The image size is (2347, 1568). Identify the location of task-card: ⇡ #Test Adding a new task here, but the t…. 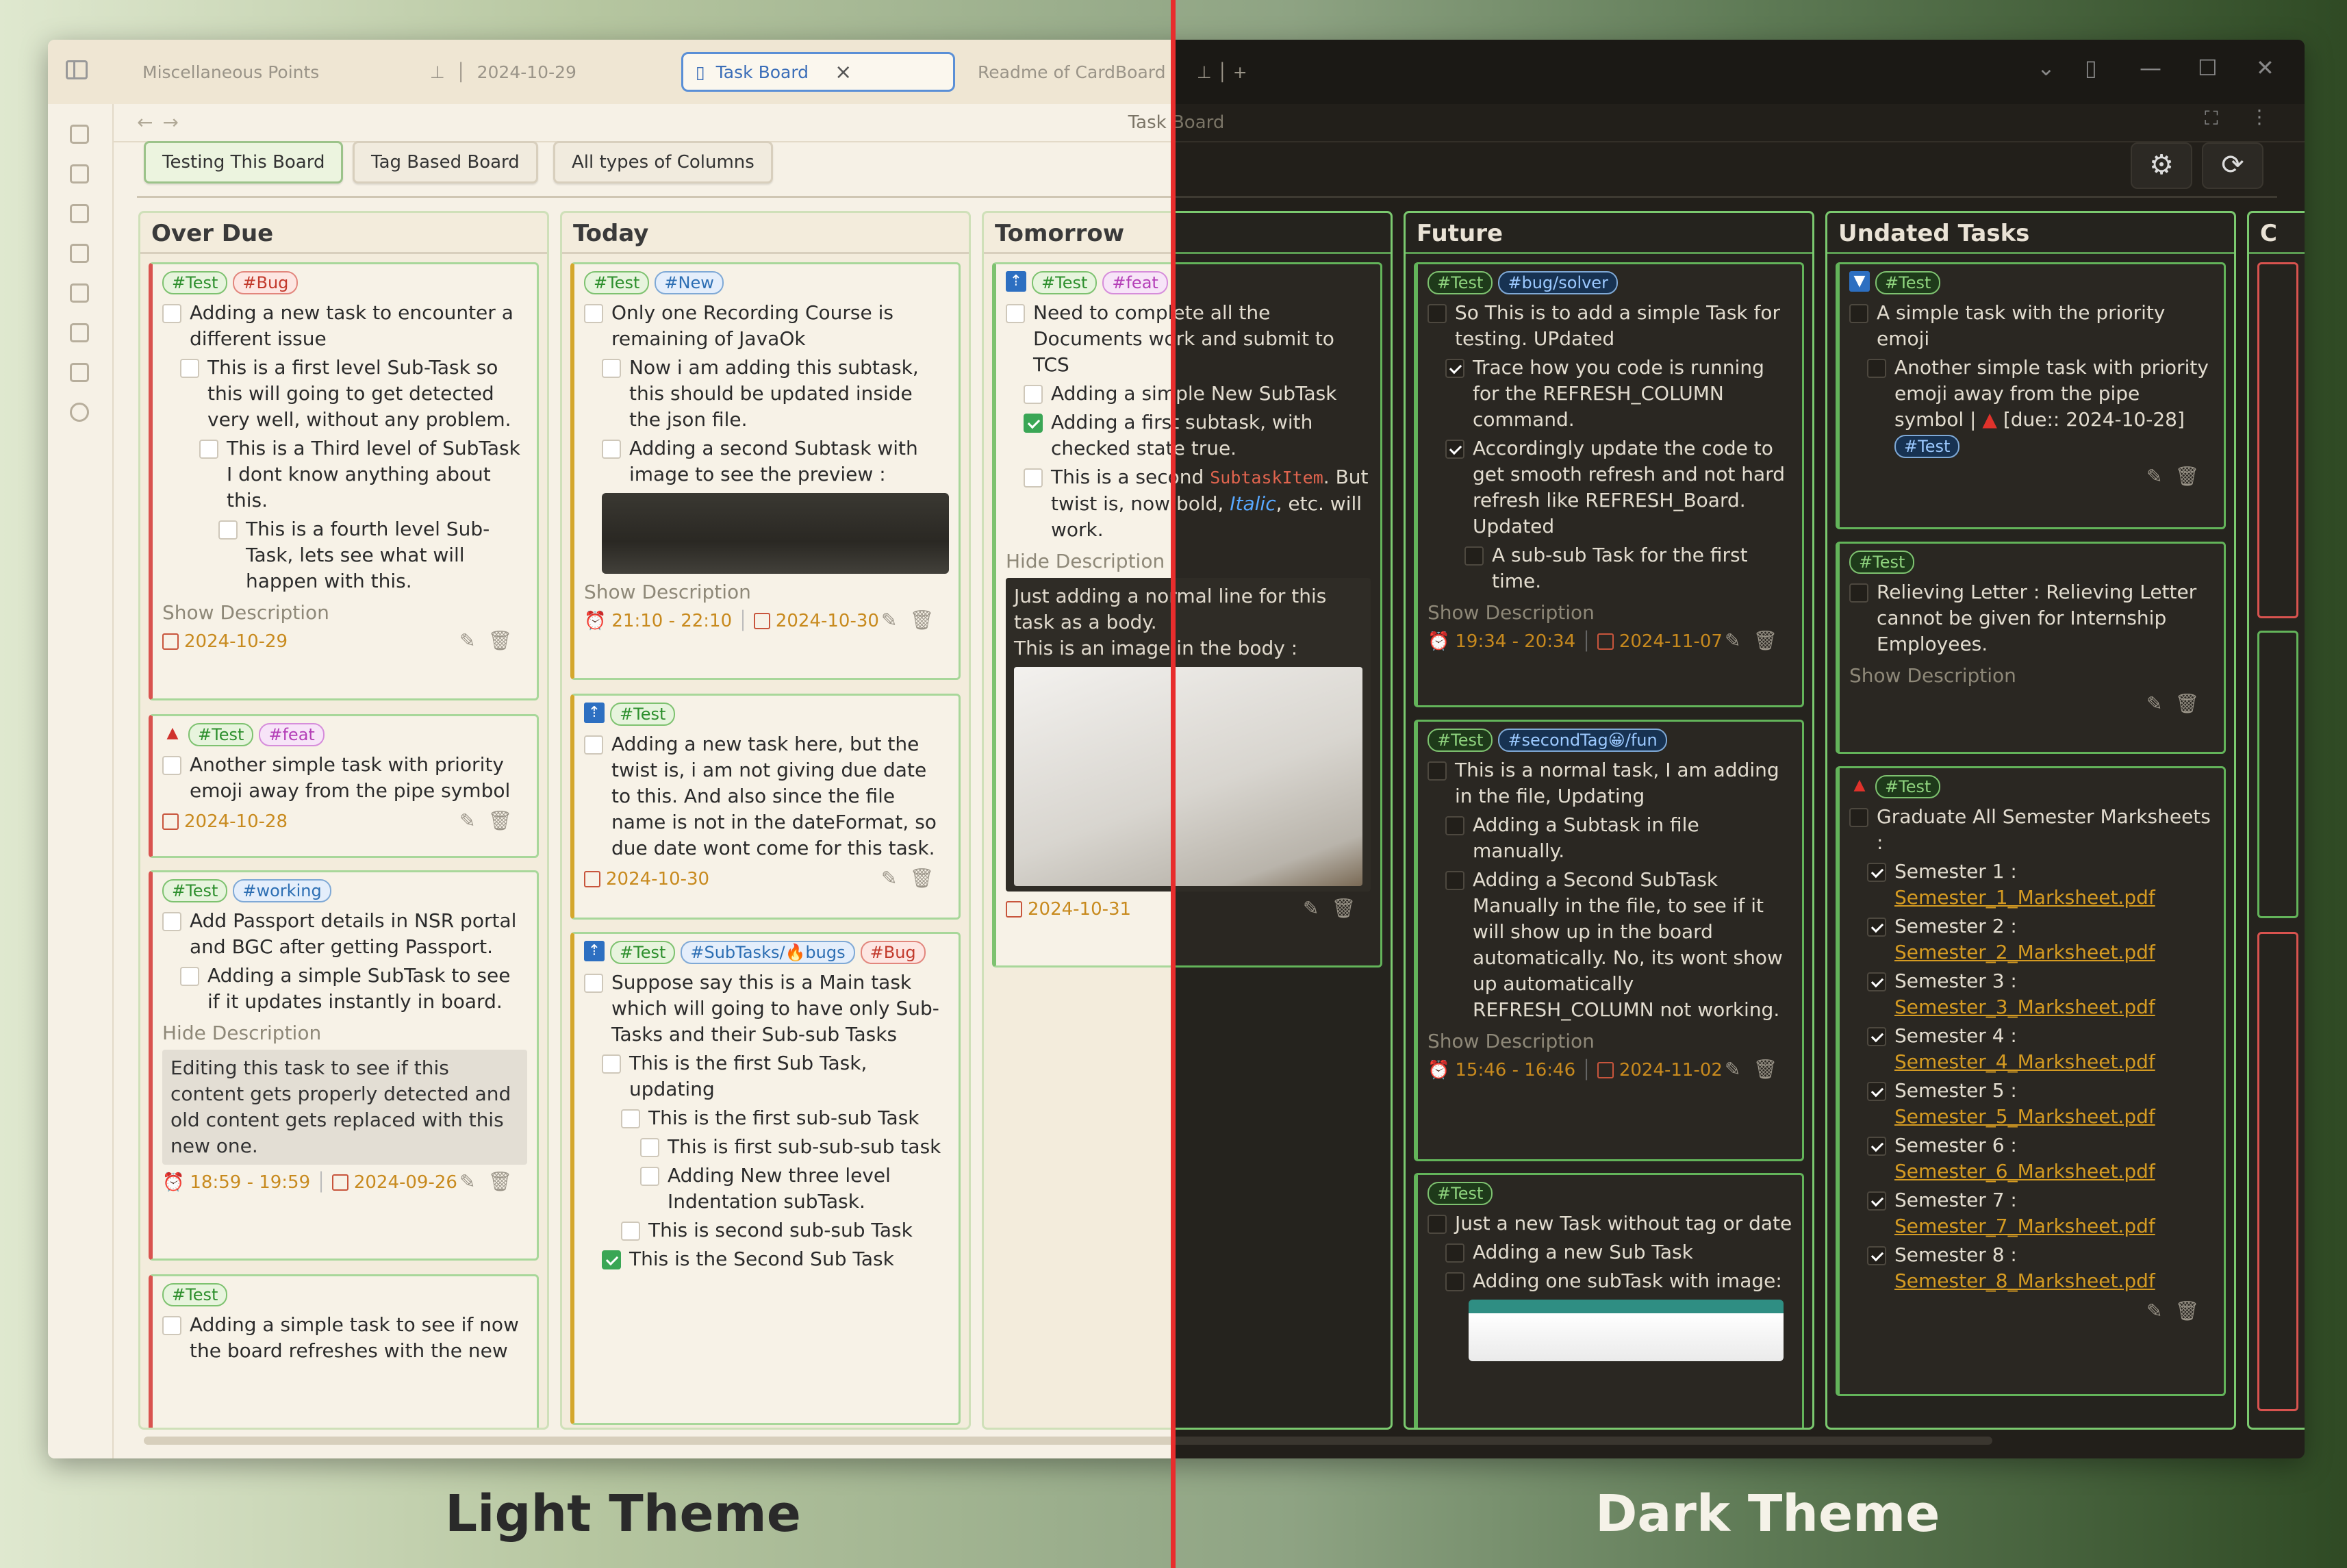
(766, 807).